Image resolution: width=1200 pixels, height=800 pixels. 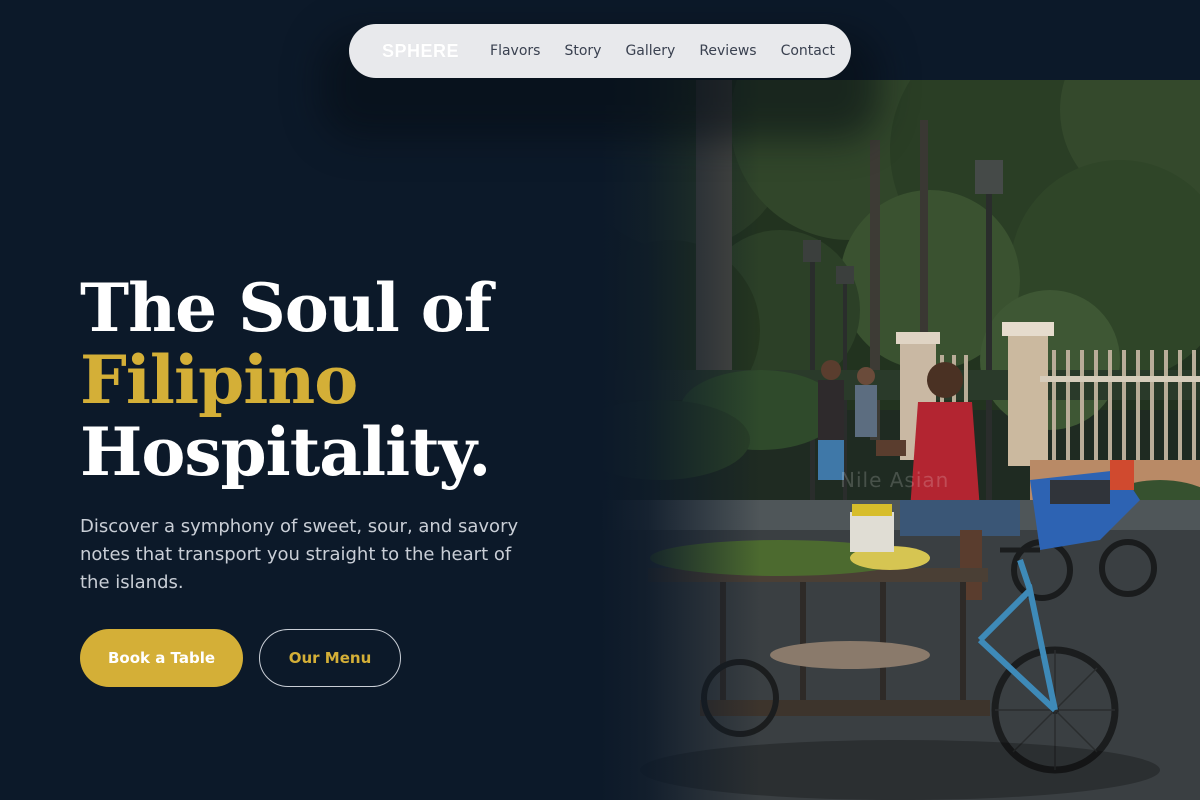 What do you see at coordinates (420, 51) in the screenshot?
I see `brand-logo: SPHERE` at bounding box center [420, 51].